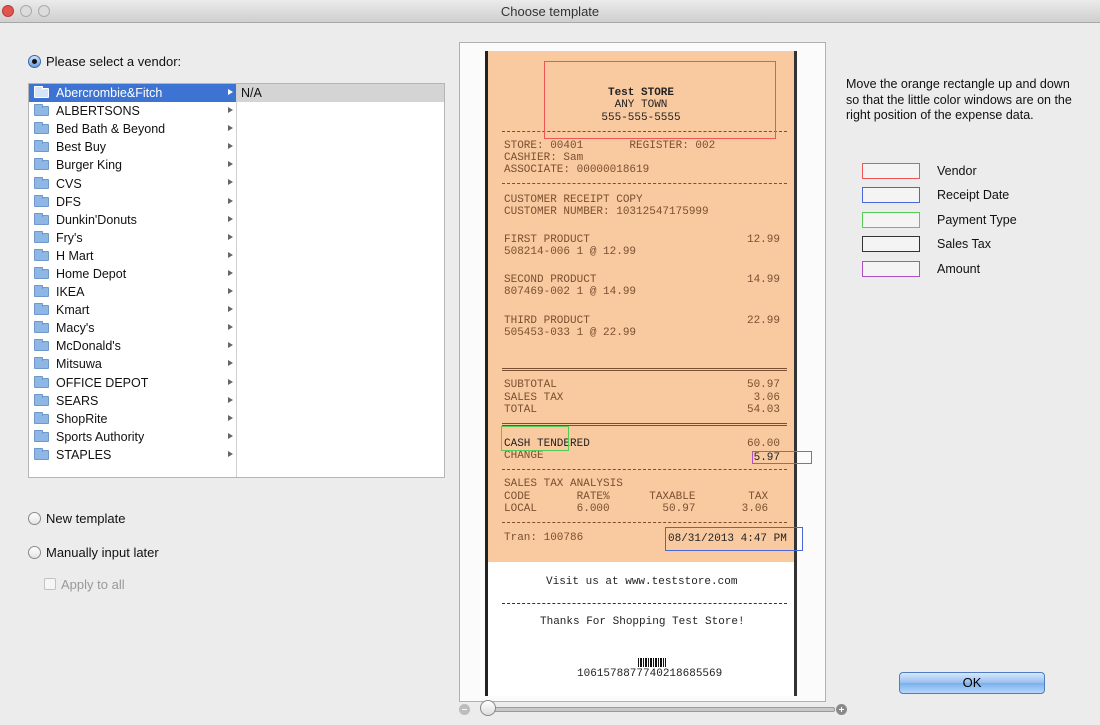  What do you see at coordinates (102, 552) in the screenshot?
I see `manual-input-label: Manually input later` at bounding box center [102, 552].